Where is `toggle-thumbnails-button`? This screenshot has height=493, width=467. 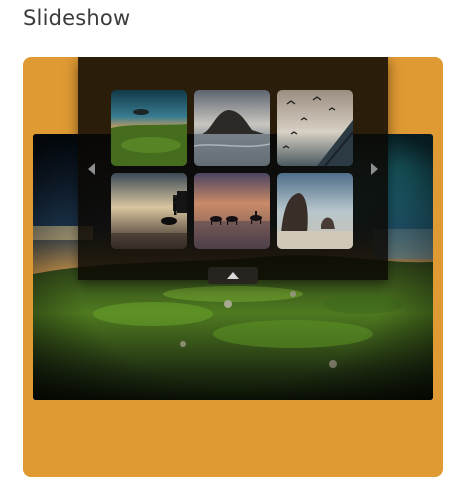
toggle-thumbnails-button is located at coordinates (233, 275).